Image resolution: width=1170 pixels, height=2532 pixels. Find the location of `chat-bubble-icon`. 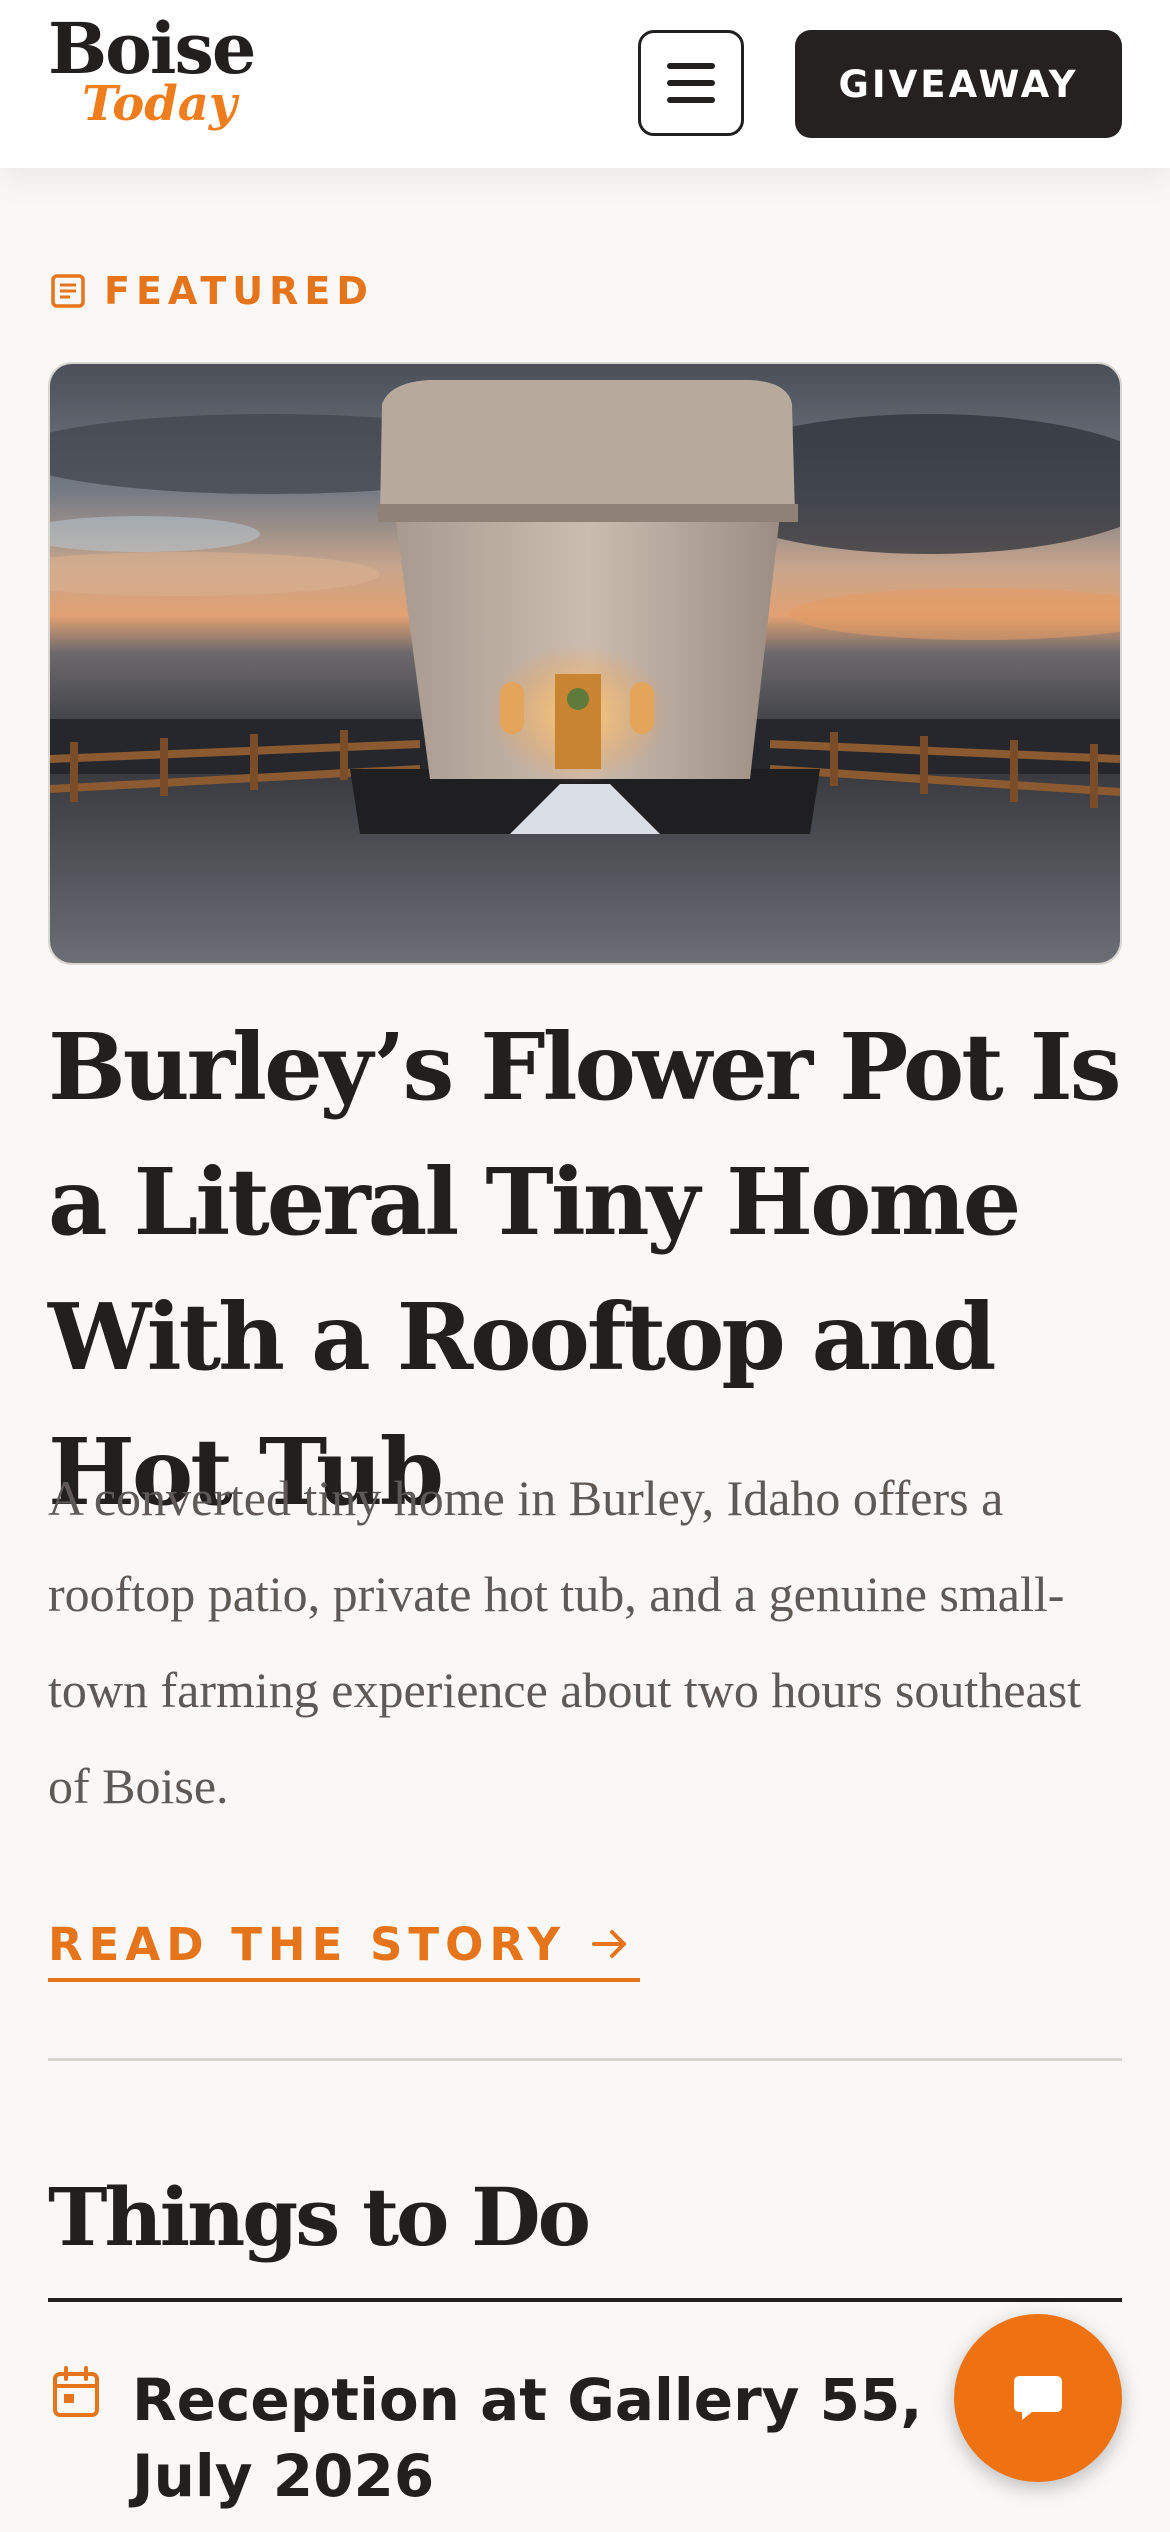

chat-bubble-icon is located at coordinates (1038, 2398).